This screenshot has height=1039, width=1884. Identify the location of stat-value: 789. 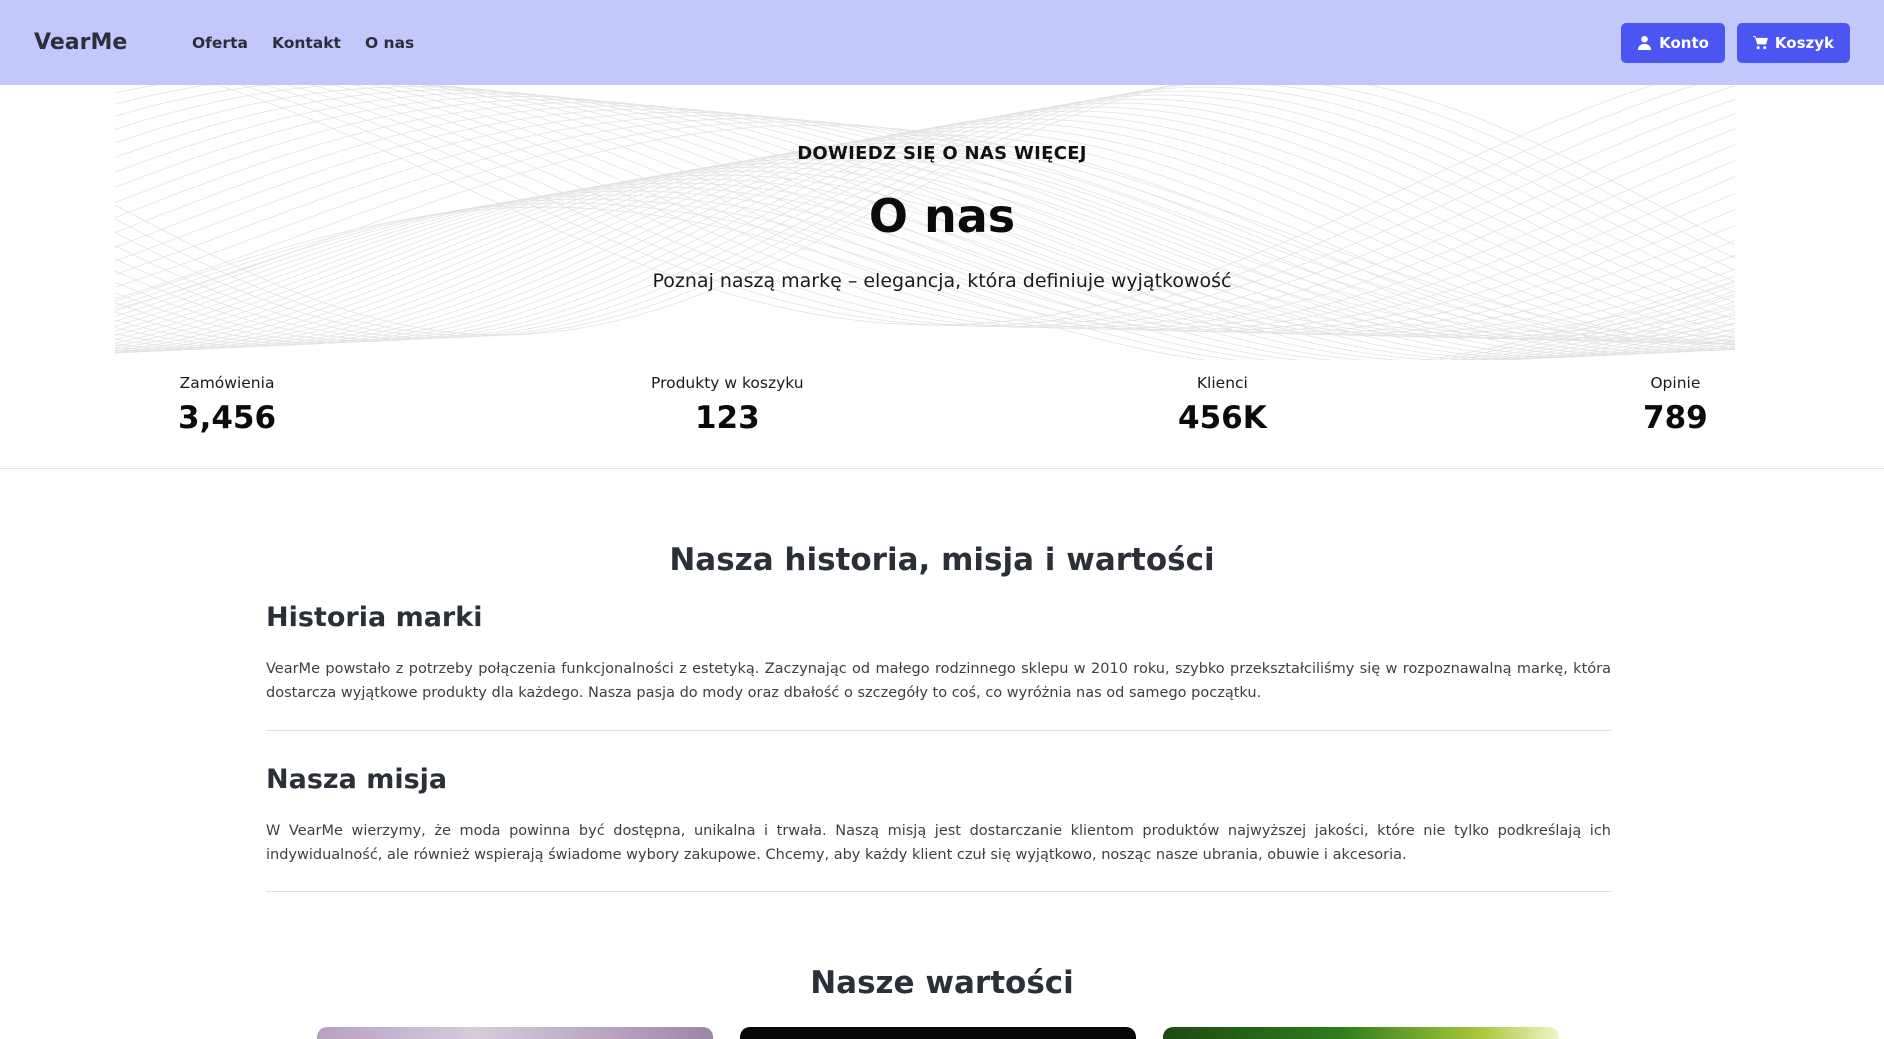
(1675, 418).